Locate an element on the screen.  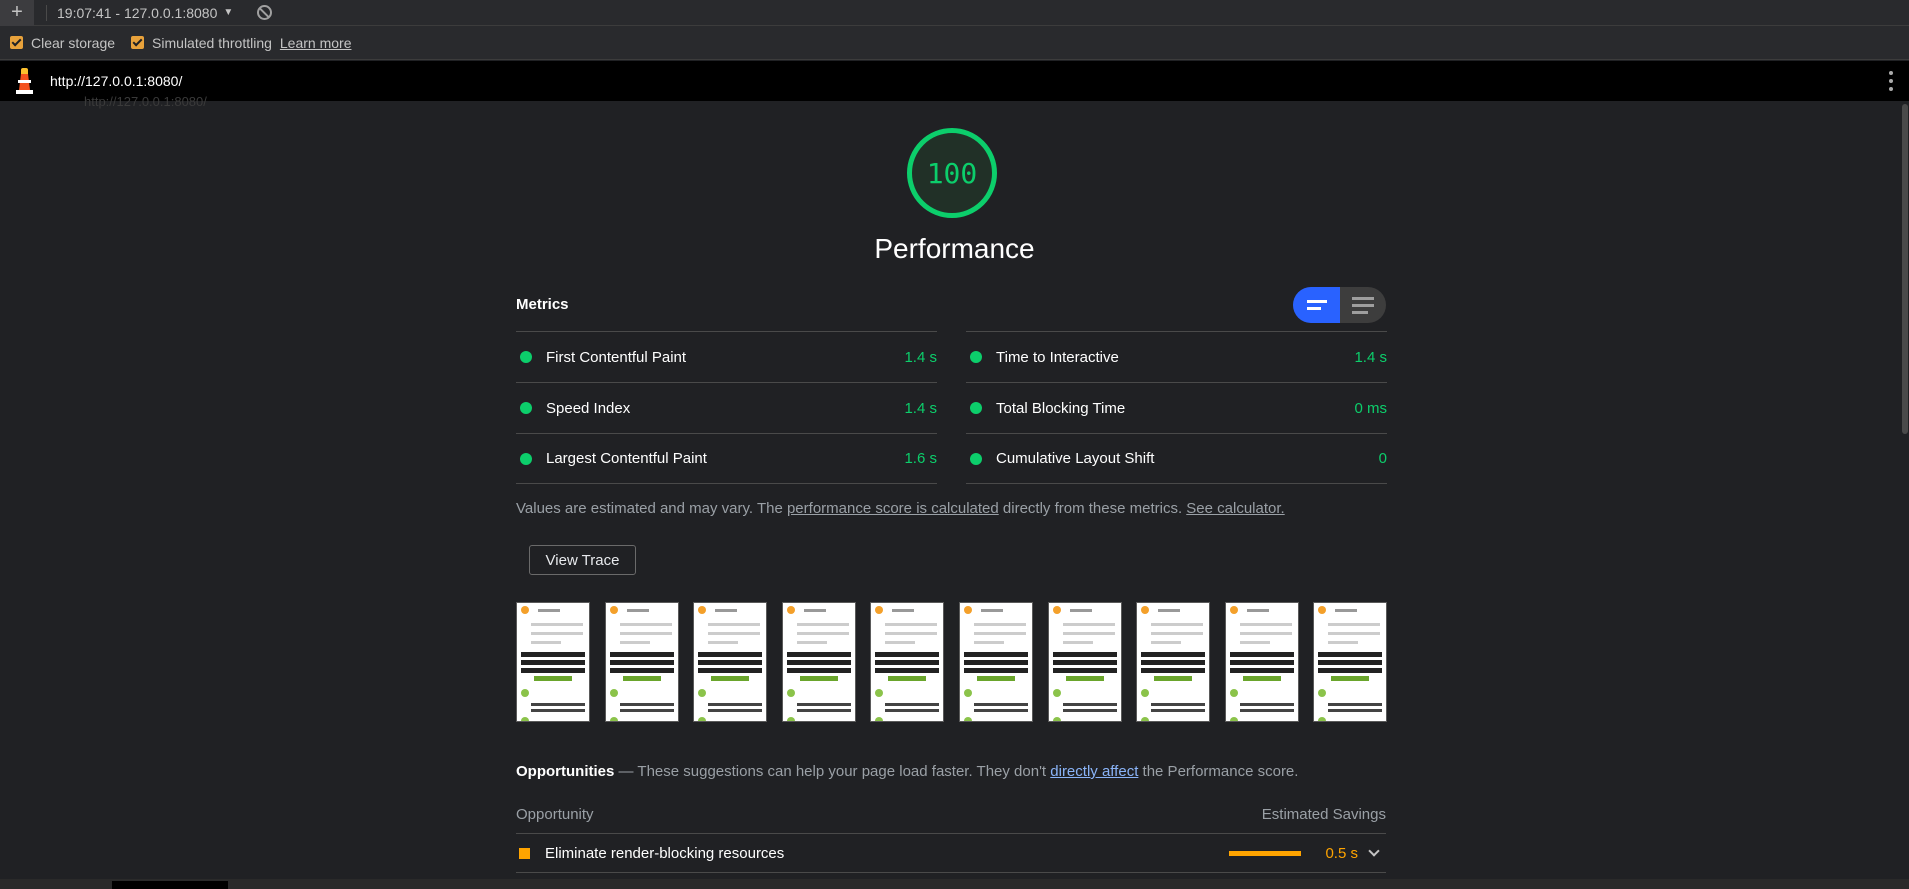
new-report-button: + is located at coordinates (17, 13).